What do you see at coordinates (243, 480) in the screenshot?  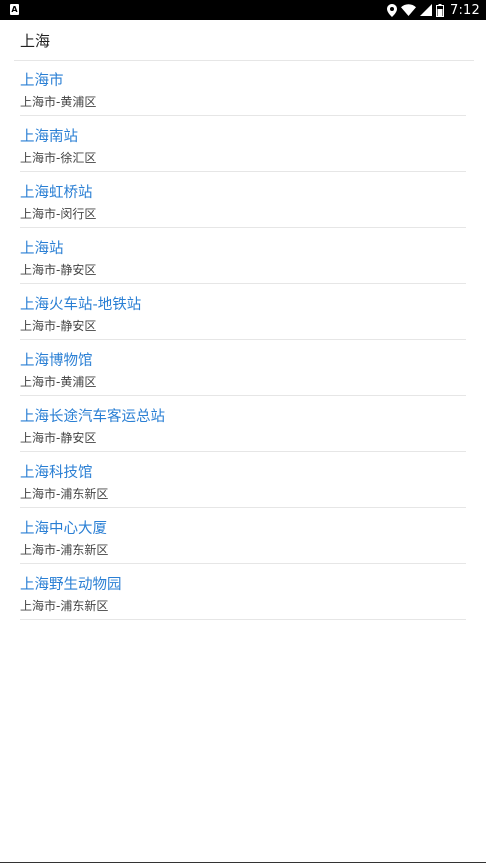 I see `list-item: 上海科技馆 上海市-浦东新区` at bounding box center [243, 480].